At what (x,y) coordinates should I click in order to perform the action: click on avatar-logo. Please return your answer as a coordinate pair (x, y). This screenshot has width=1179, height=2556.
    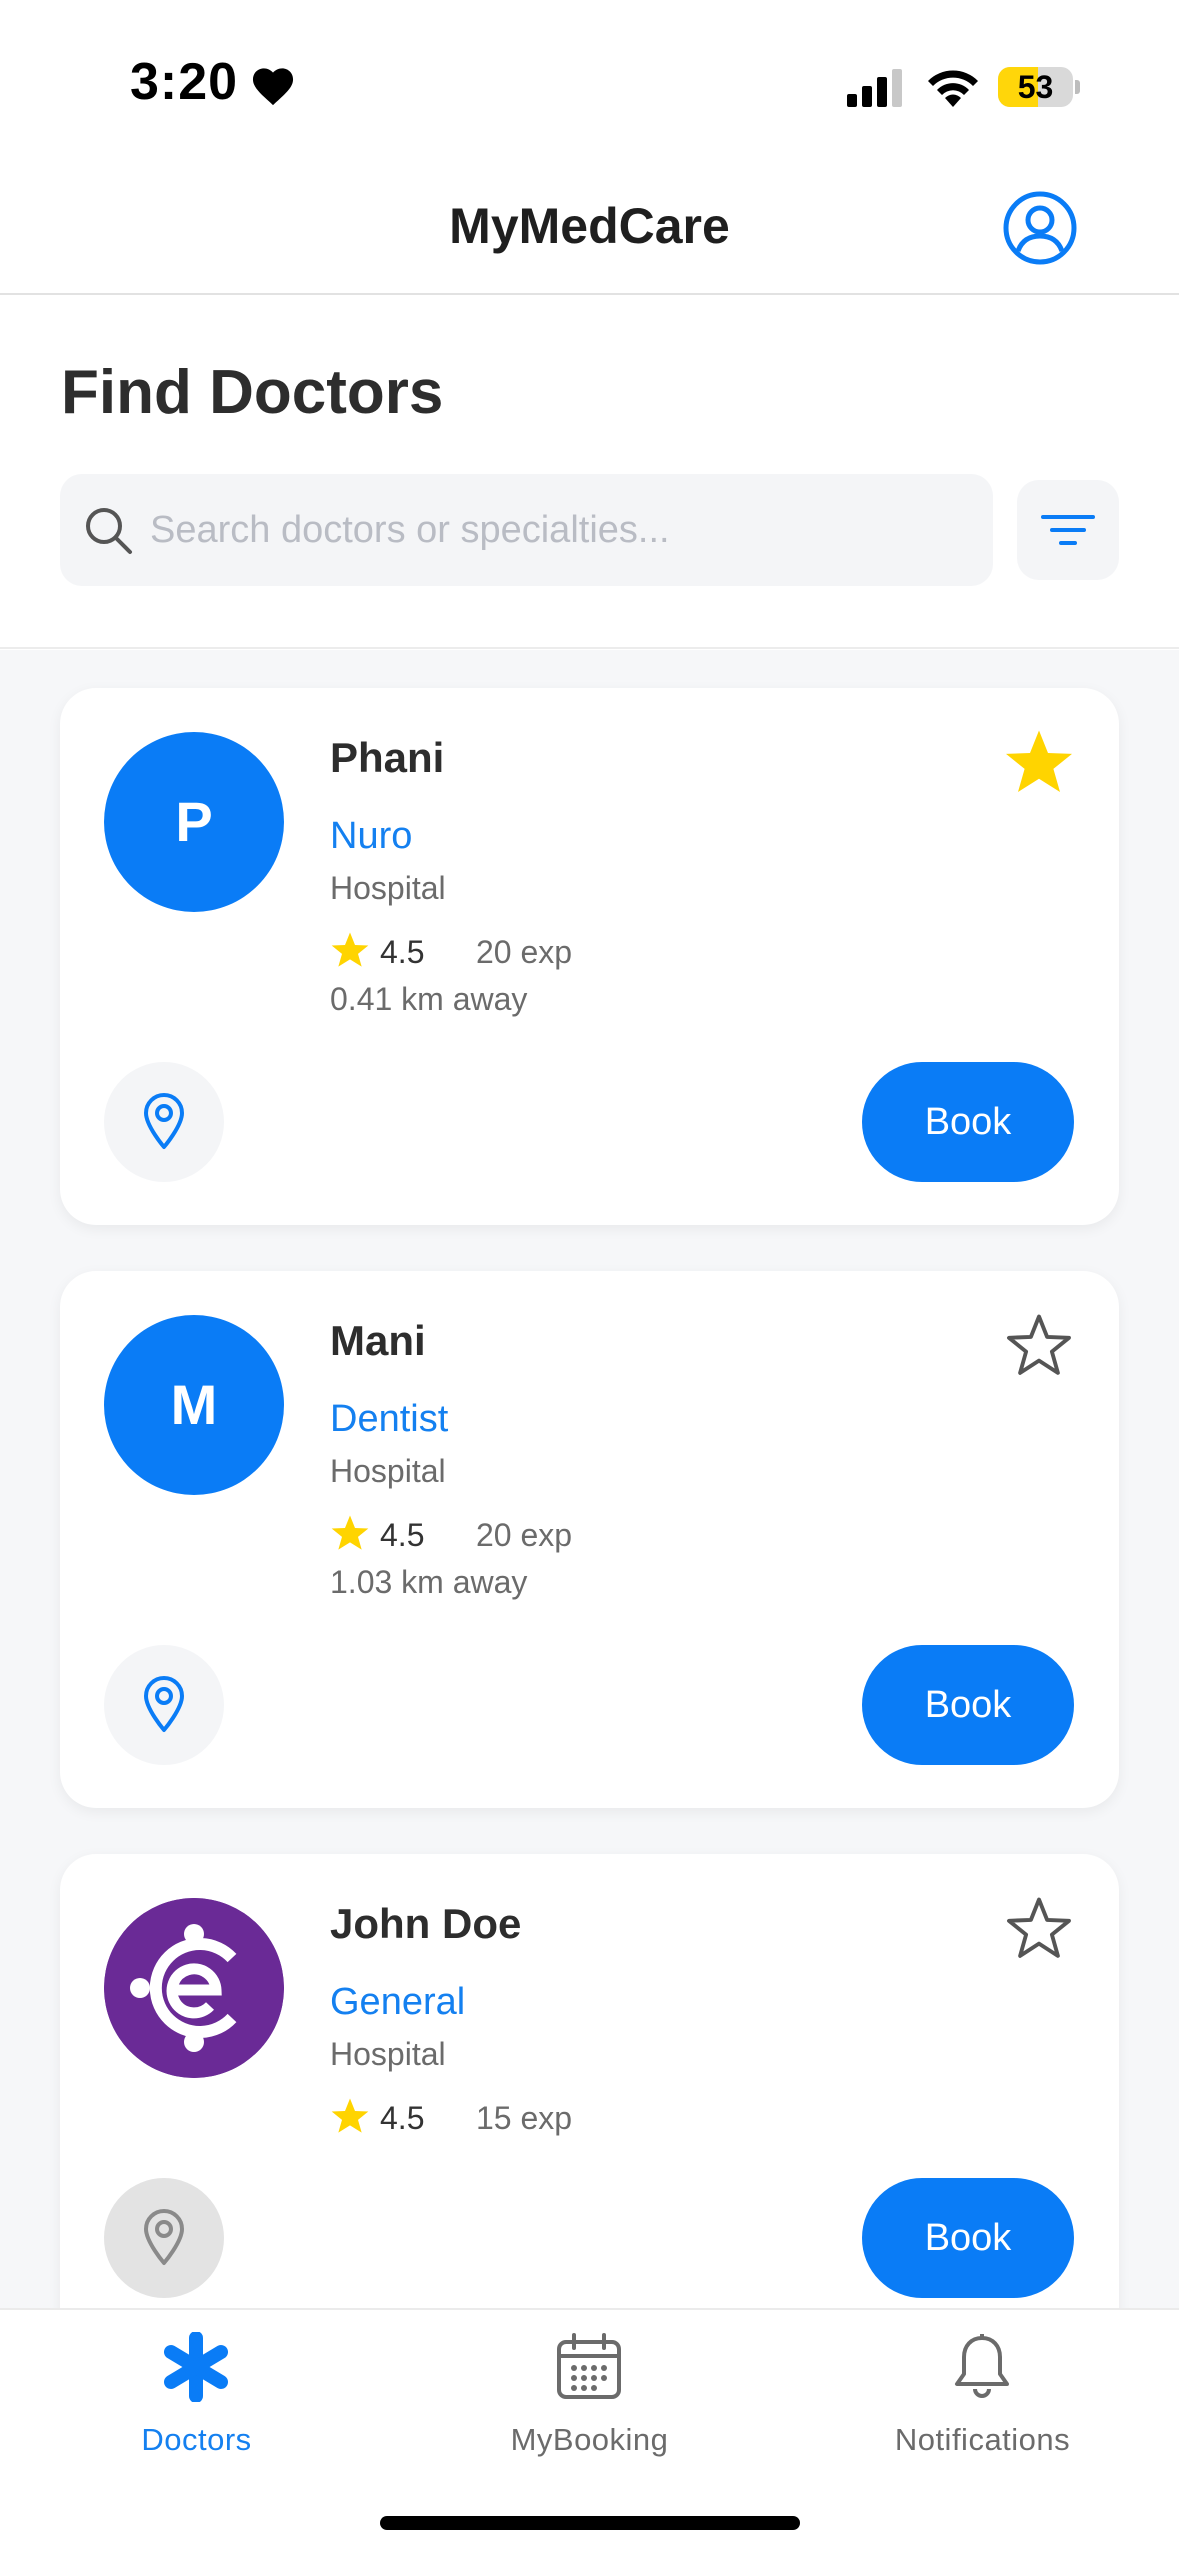
    Looking at the image, I should click on (194, 1988).